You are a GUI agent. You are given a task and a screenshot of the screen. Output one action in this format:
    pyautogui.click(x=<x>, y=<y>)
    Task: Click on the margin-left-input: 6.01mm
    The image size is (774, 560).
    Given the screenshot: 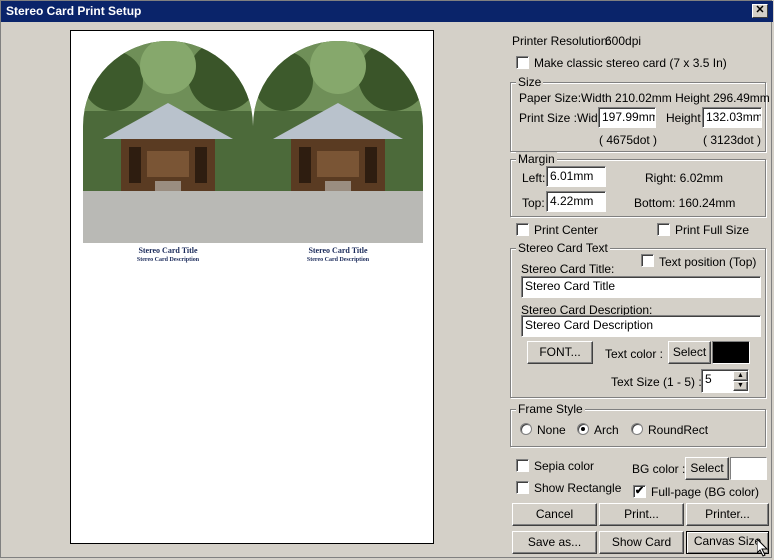 What is the action you would take?
    pyautogui.click(x=576, y=176)
    